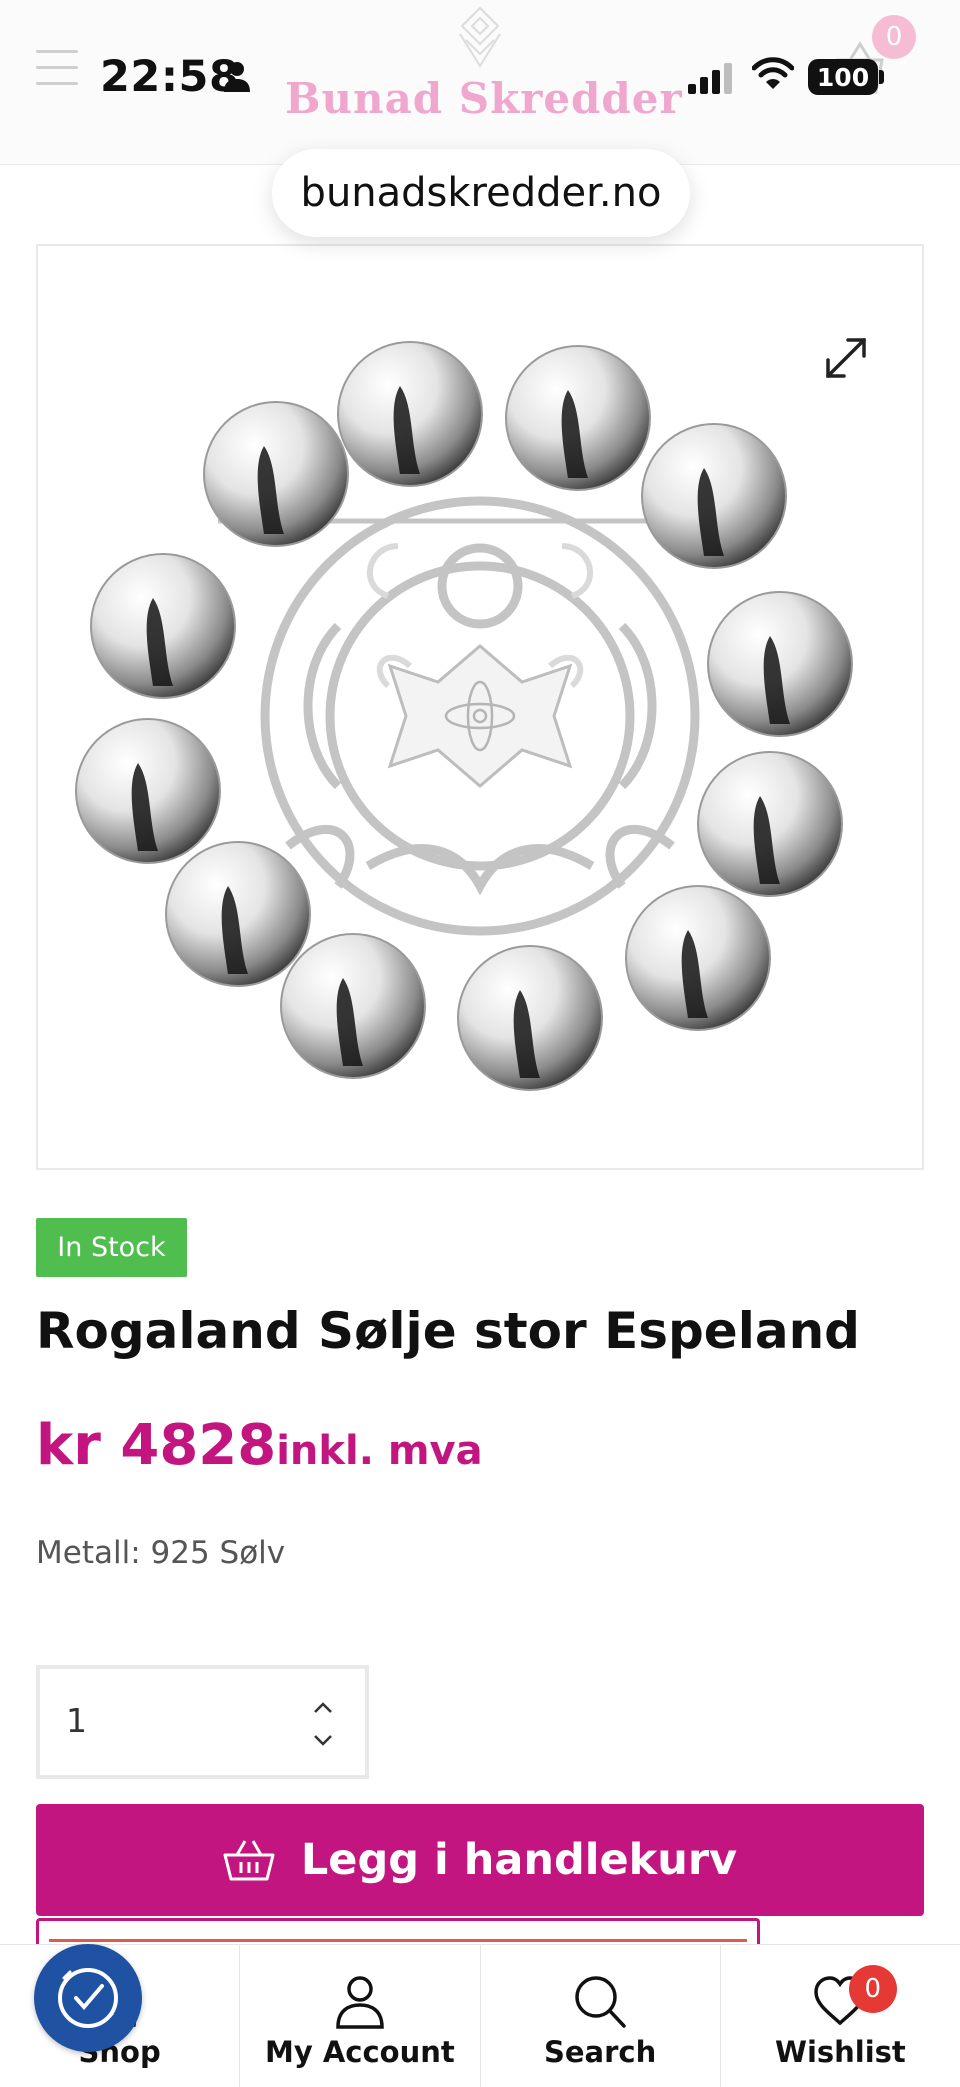  I want to click on site-header: 22:58 Bunad Skredder 100 0, so click(480, 82).